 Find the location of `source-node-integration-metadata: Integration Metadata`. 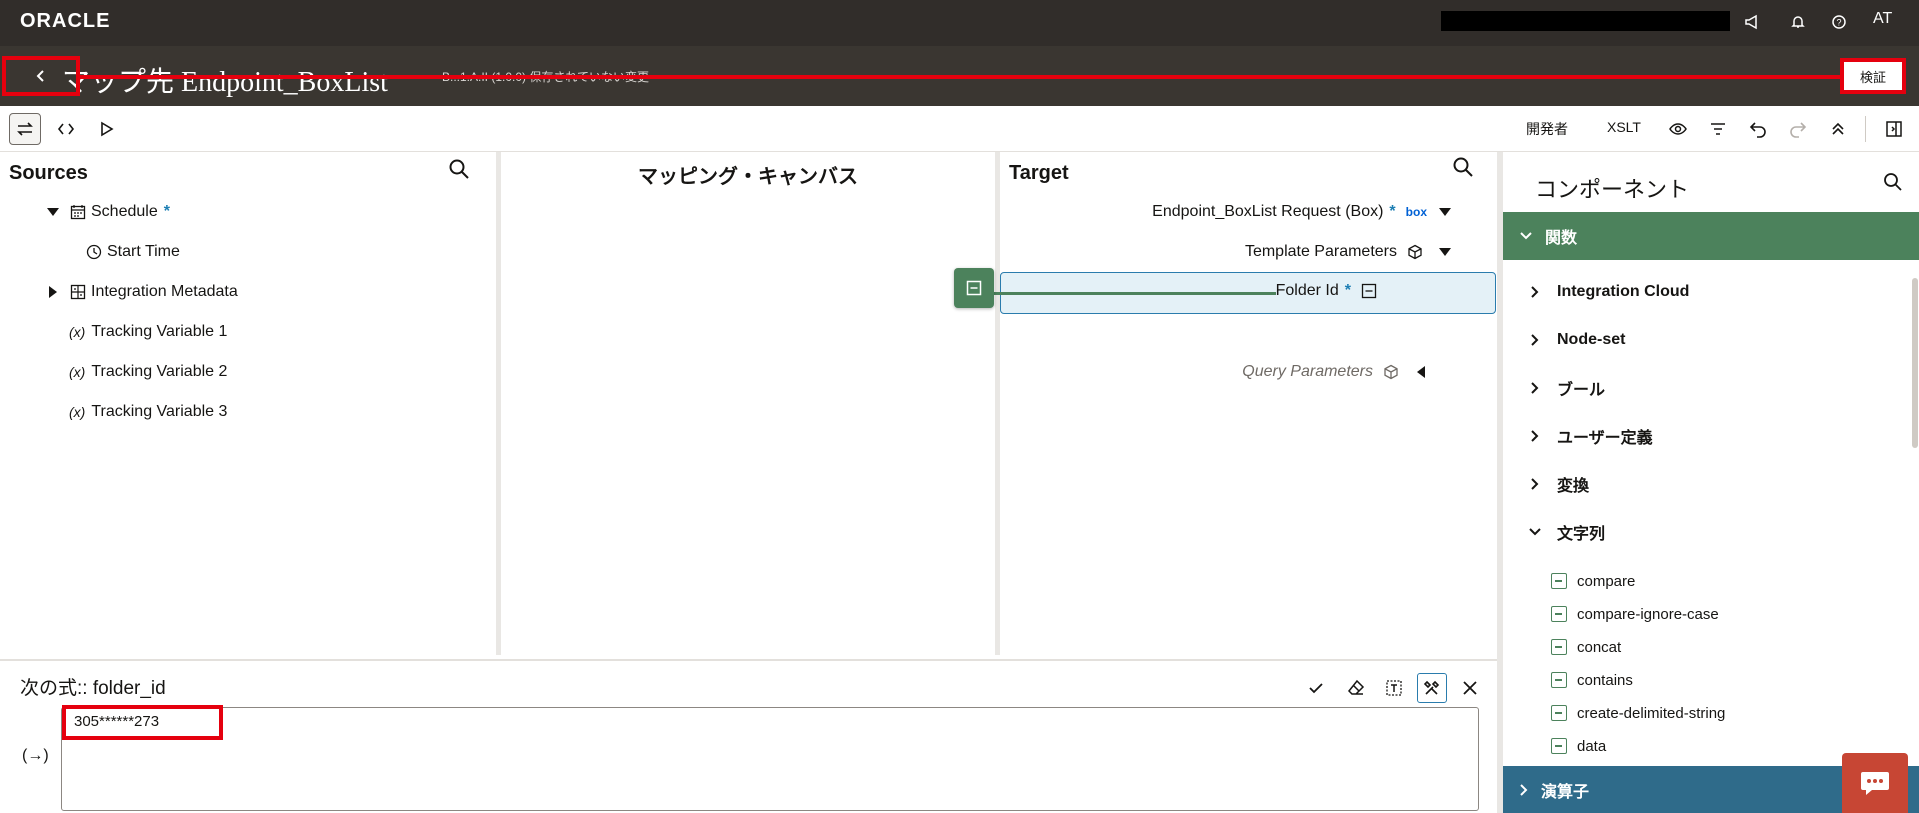

source-node-integration-metadata: Integration Metadata is located at coordinates (153, 292).